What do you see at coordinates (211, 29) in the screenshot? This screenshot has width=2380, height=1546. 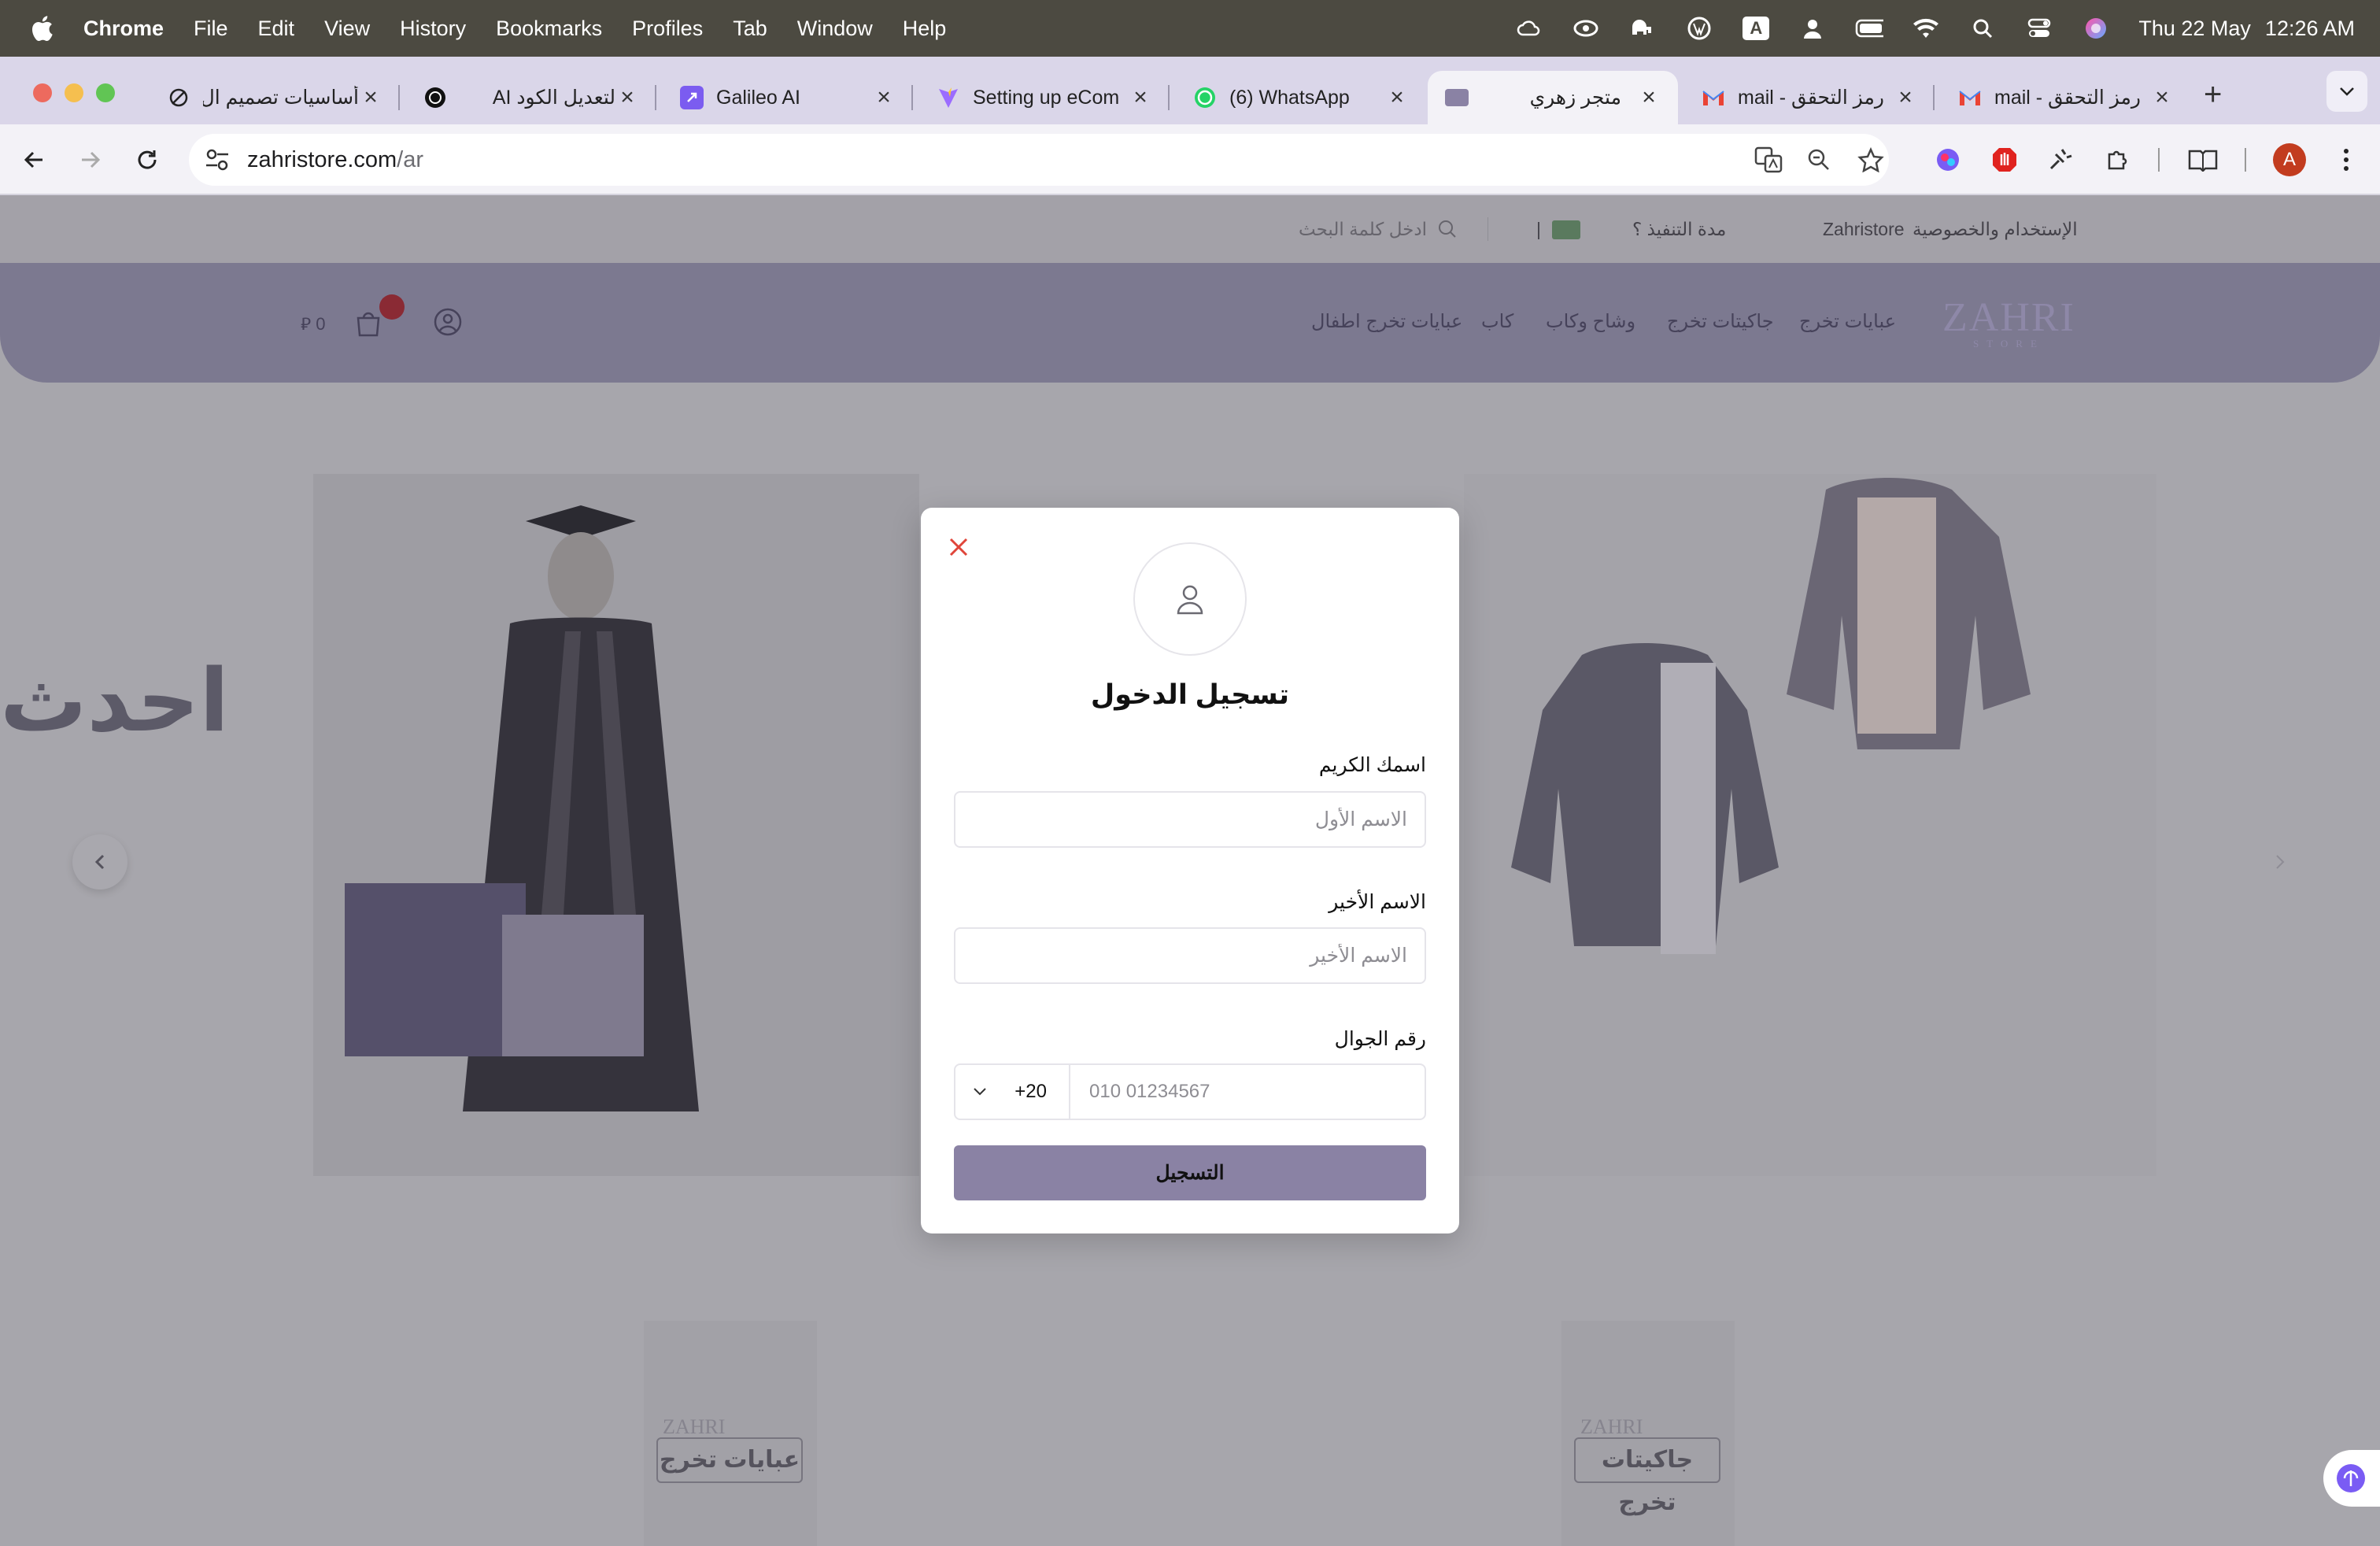 I see `menu-file: File` at bounding box center [211, 29].